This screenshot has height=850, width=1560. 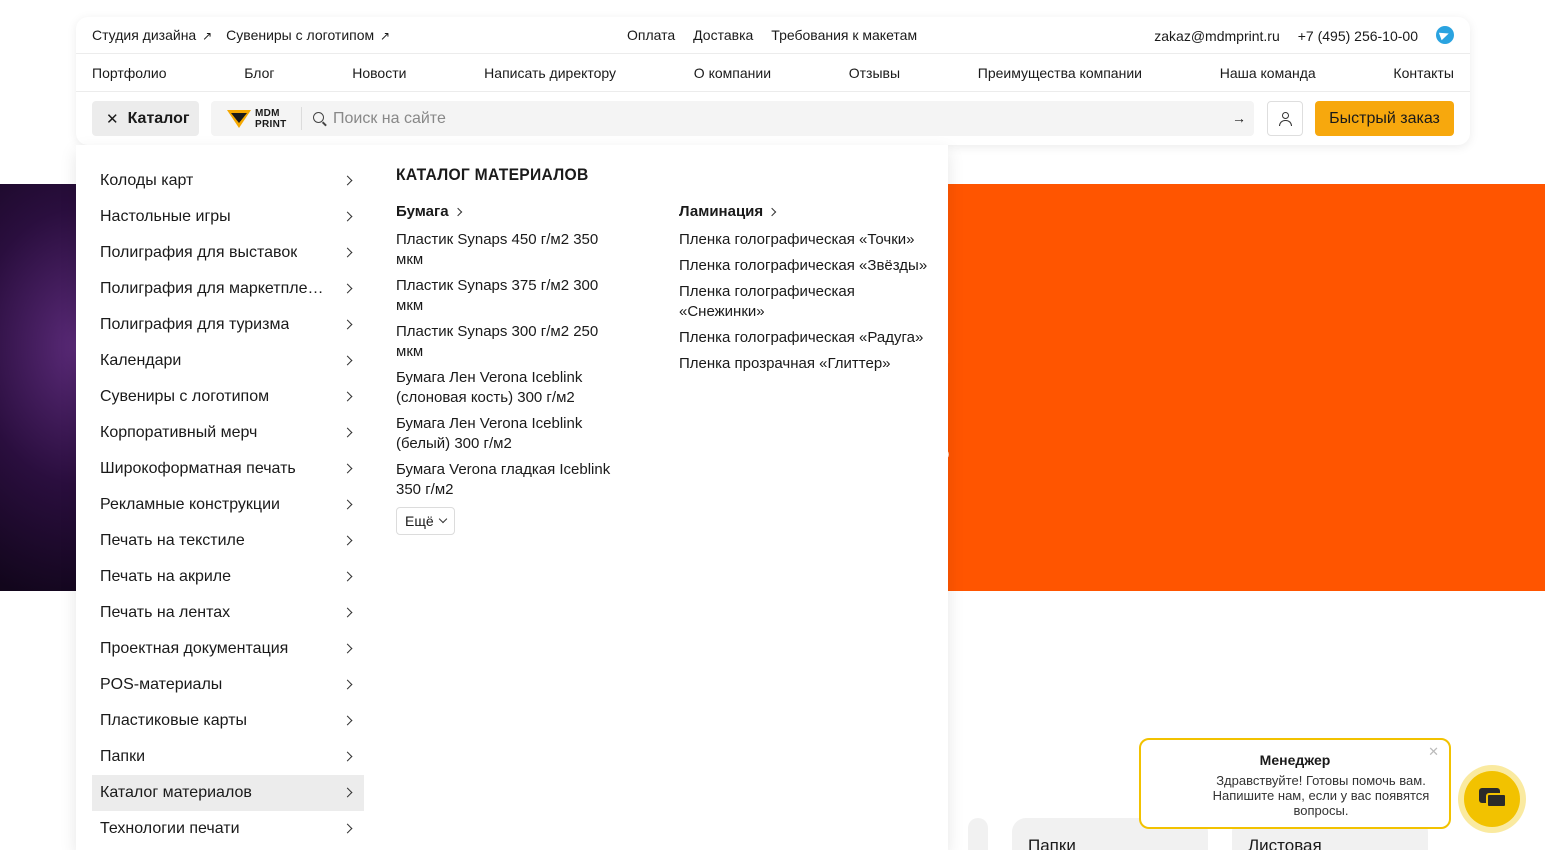 I want to click on catalog-menu-item: Проектная документация, so click(x=228, y=649).